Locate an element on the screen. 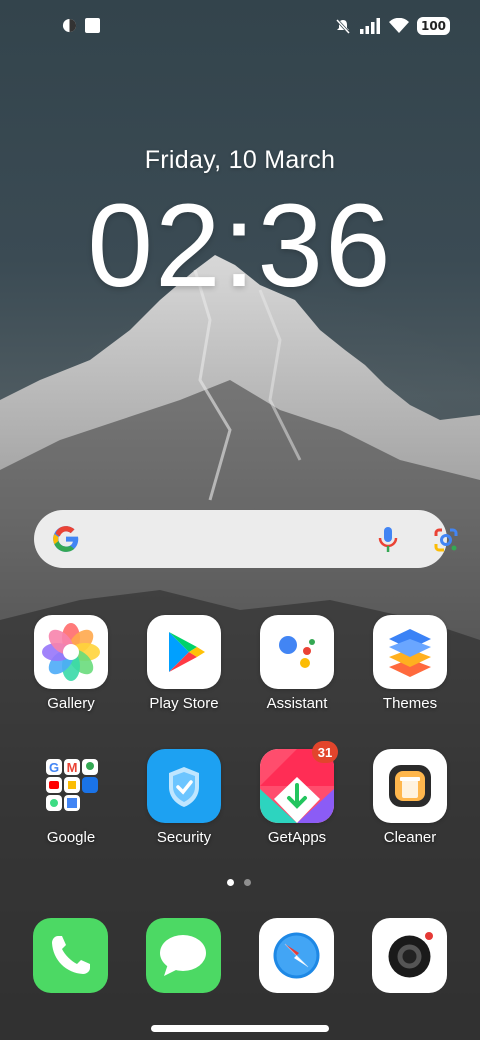 The width and height of the screenshot is (480, 1040). app-label: Play Store is located at coordinates (184, 703).